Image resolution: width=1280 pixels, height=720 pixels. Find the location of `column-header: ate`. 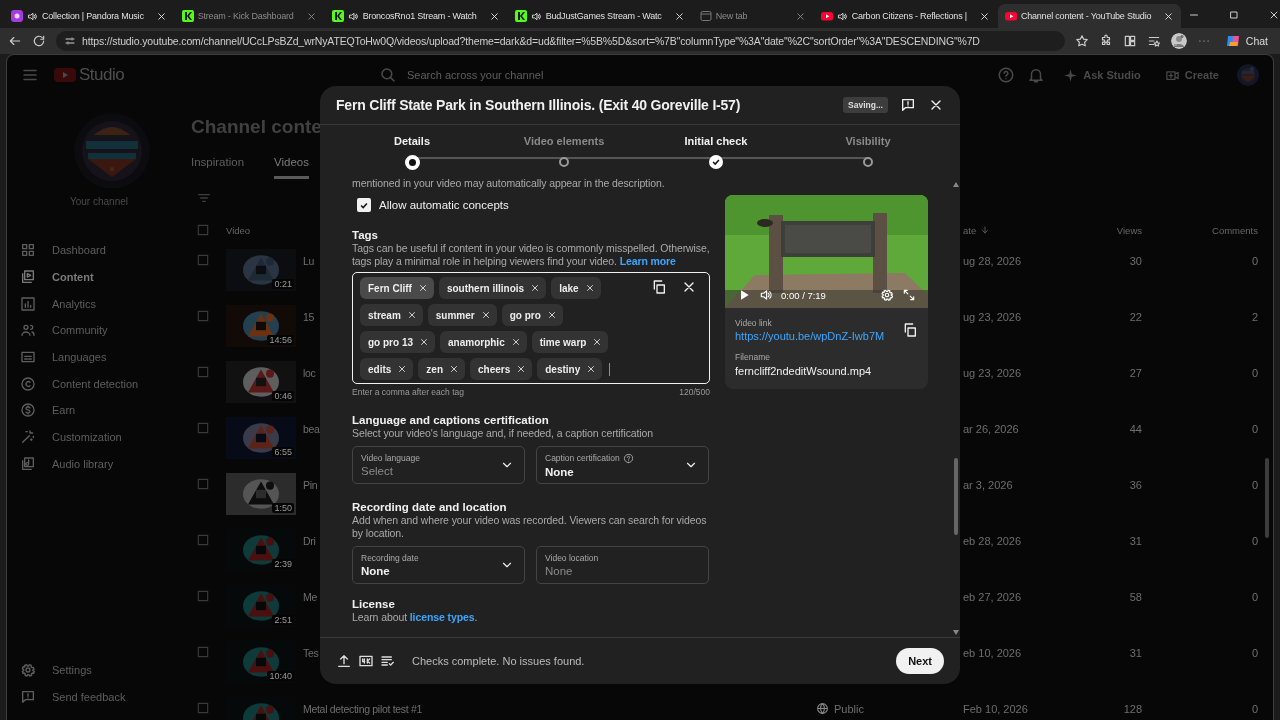

column-header: ate is located at coordinates (970, 230).